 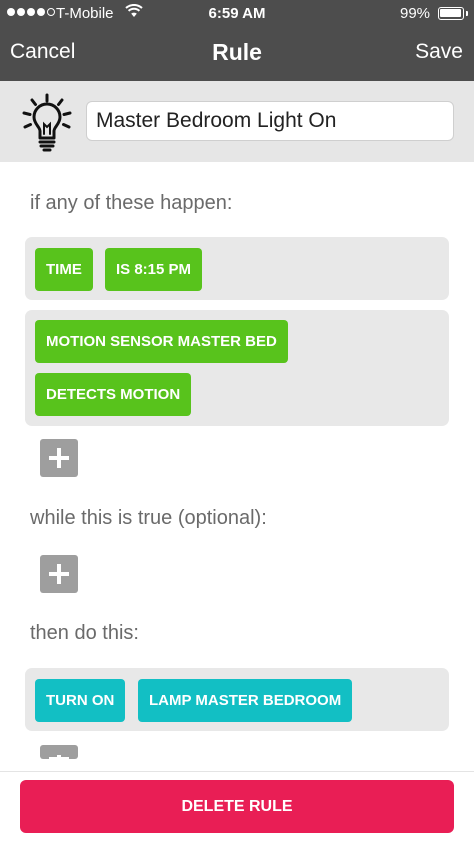 What do you see at coordinates (237, 368) in the screenshot?
I see `trigger-group: MOTION SENSOR MASTER BED DETECTS MOTION` at bounding box center [237, 368].